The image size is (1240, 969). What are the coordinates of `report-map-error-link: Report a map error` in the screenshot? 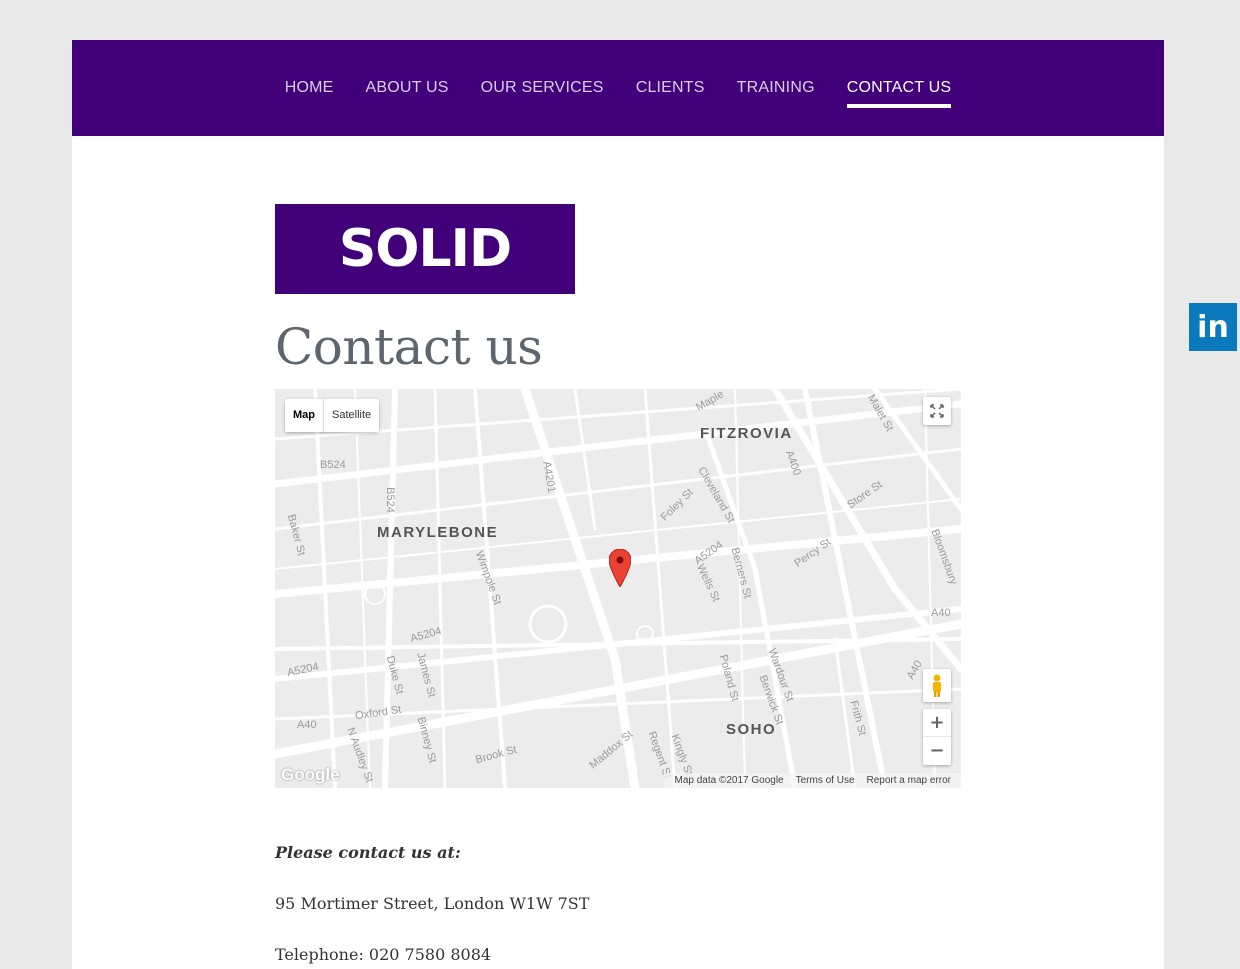 It's located at (909, 780).